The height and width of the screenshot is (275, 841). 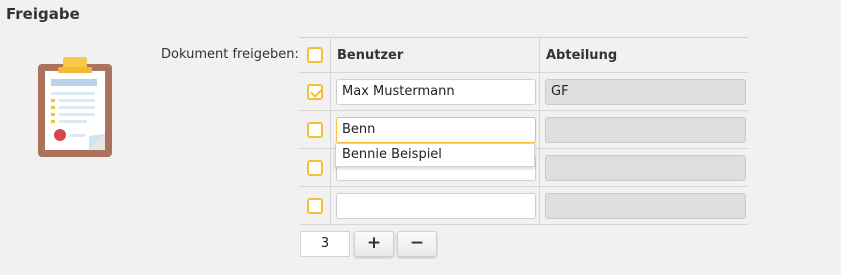 I want to click on clipboard-icon, so click(x=75, y=107).